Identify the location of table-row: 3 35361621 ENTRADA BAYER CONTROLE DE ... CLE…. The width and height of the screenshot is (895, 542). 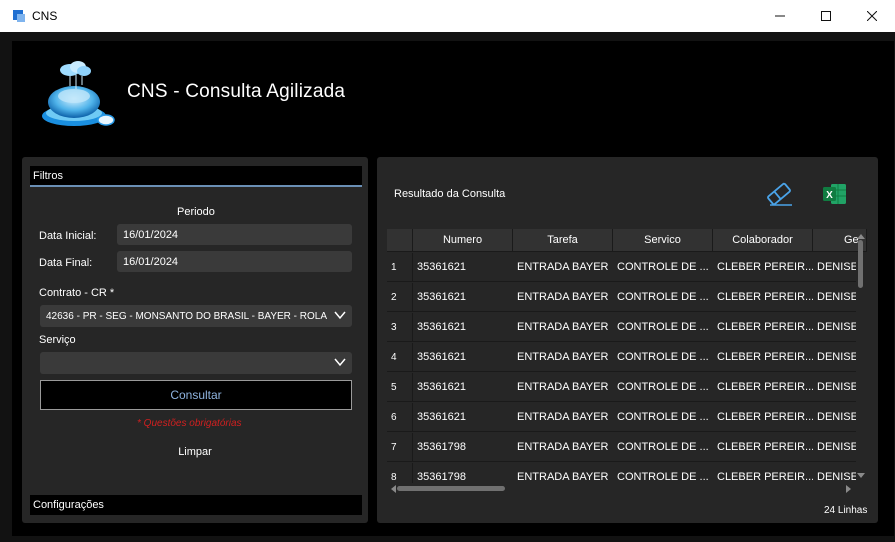
(622, 328).